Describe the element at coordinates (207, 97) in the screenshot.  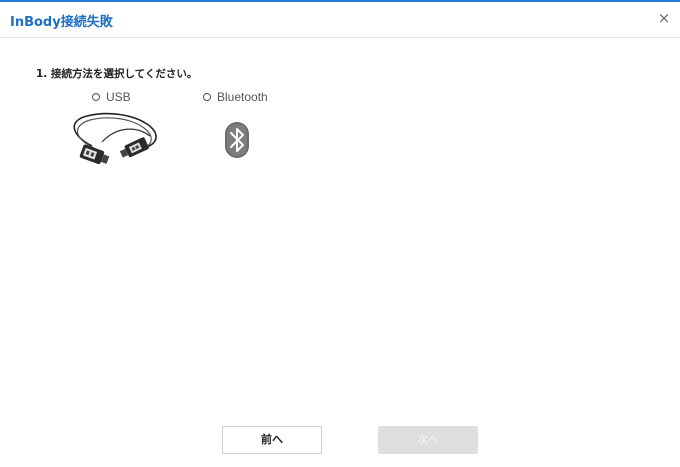
I see `bluetooth-radio-button` at that location.